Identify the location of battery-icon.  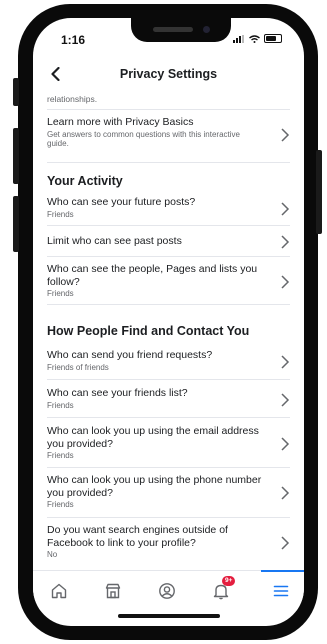
(273, 38).